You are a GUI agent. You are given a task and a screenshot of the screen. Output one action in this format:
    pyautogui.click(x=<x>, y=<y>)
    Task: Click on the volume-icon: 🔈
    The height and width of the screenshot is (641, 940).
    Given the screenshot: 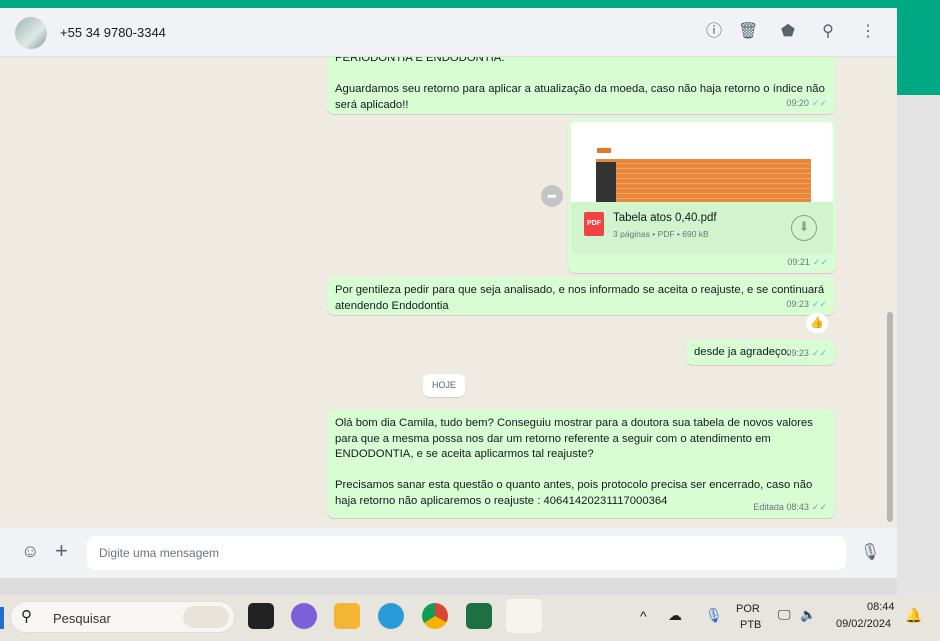 What is the action you would take?
    pyautogui.click(x=808, y=615)
    